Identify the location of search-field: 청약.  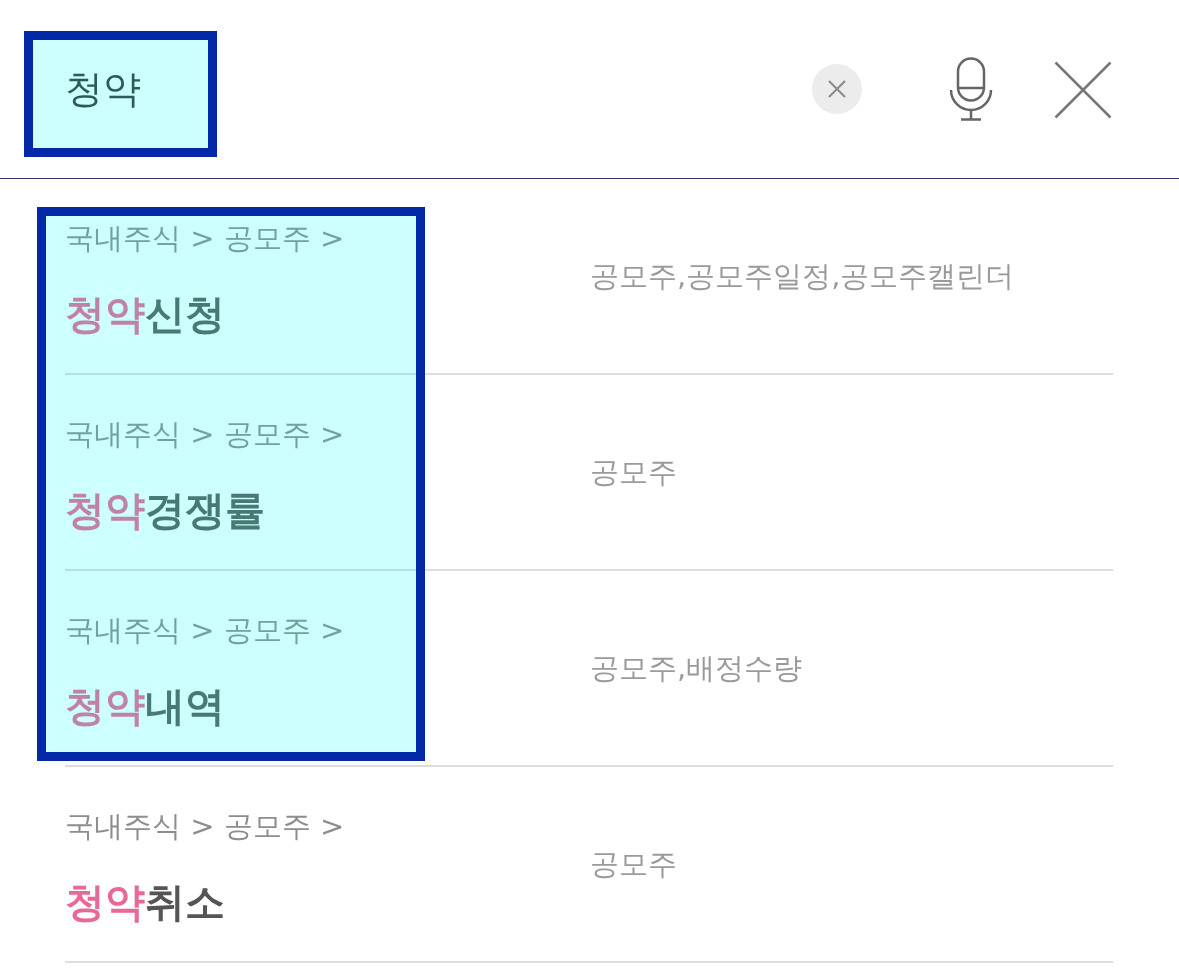
(410, 89).